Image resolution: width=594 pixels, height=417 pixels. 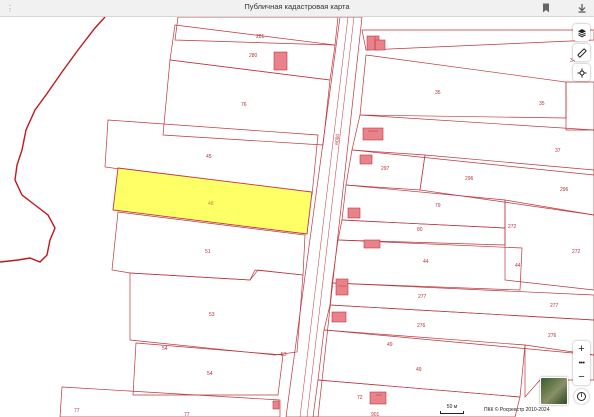 I want to click on info-button: i, so click(x=581, y=396).